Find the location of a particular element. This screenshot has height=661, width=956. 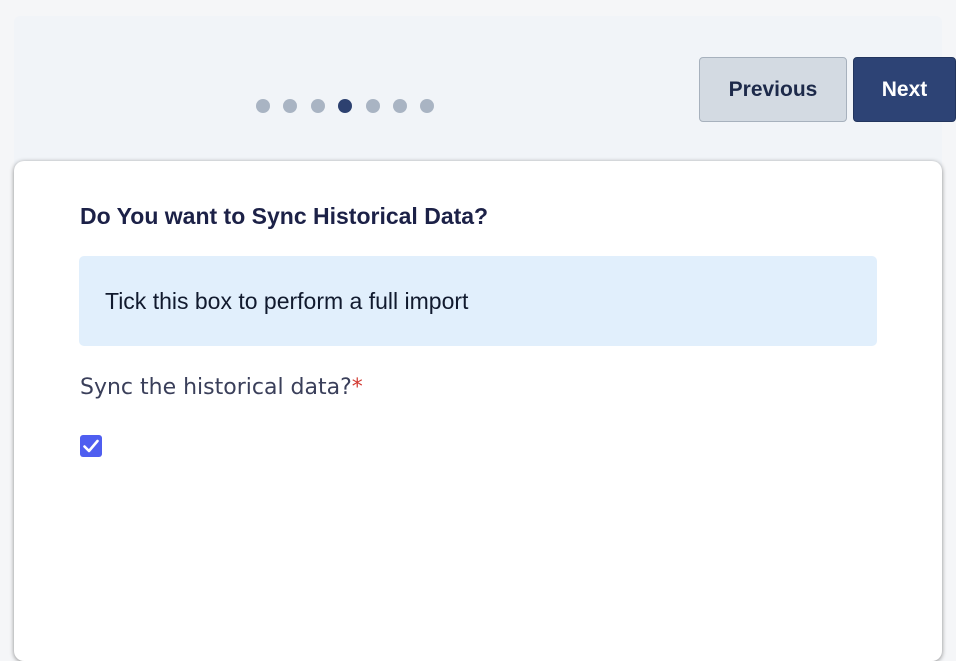

step-dot-current is located at coordinates (345, 106).